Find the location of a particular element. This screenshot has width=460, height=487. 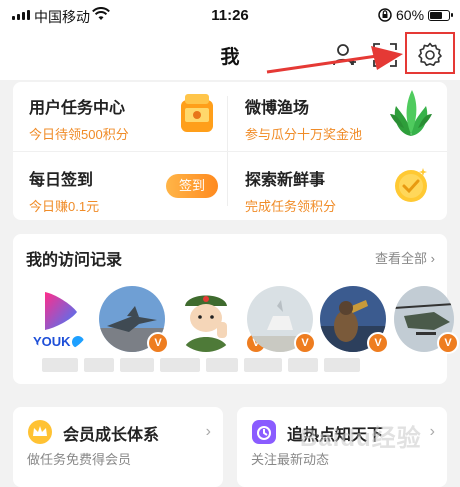

card-title: 会员成长体系 is located at coordinates (111, 435).